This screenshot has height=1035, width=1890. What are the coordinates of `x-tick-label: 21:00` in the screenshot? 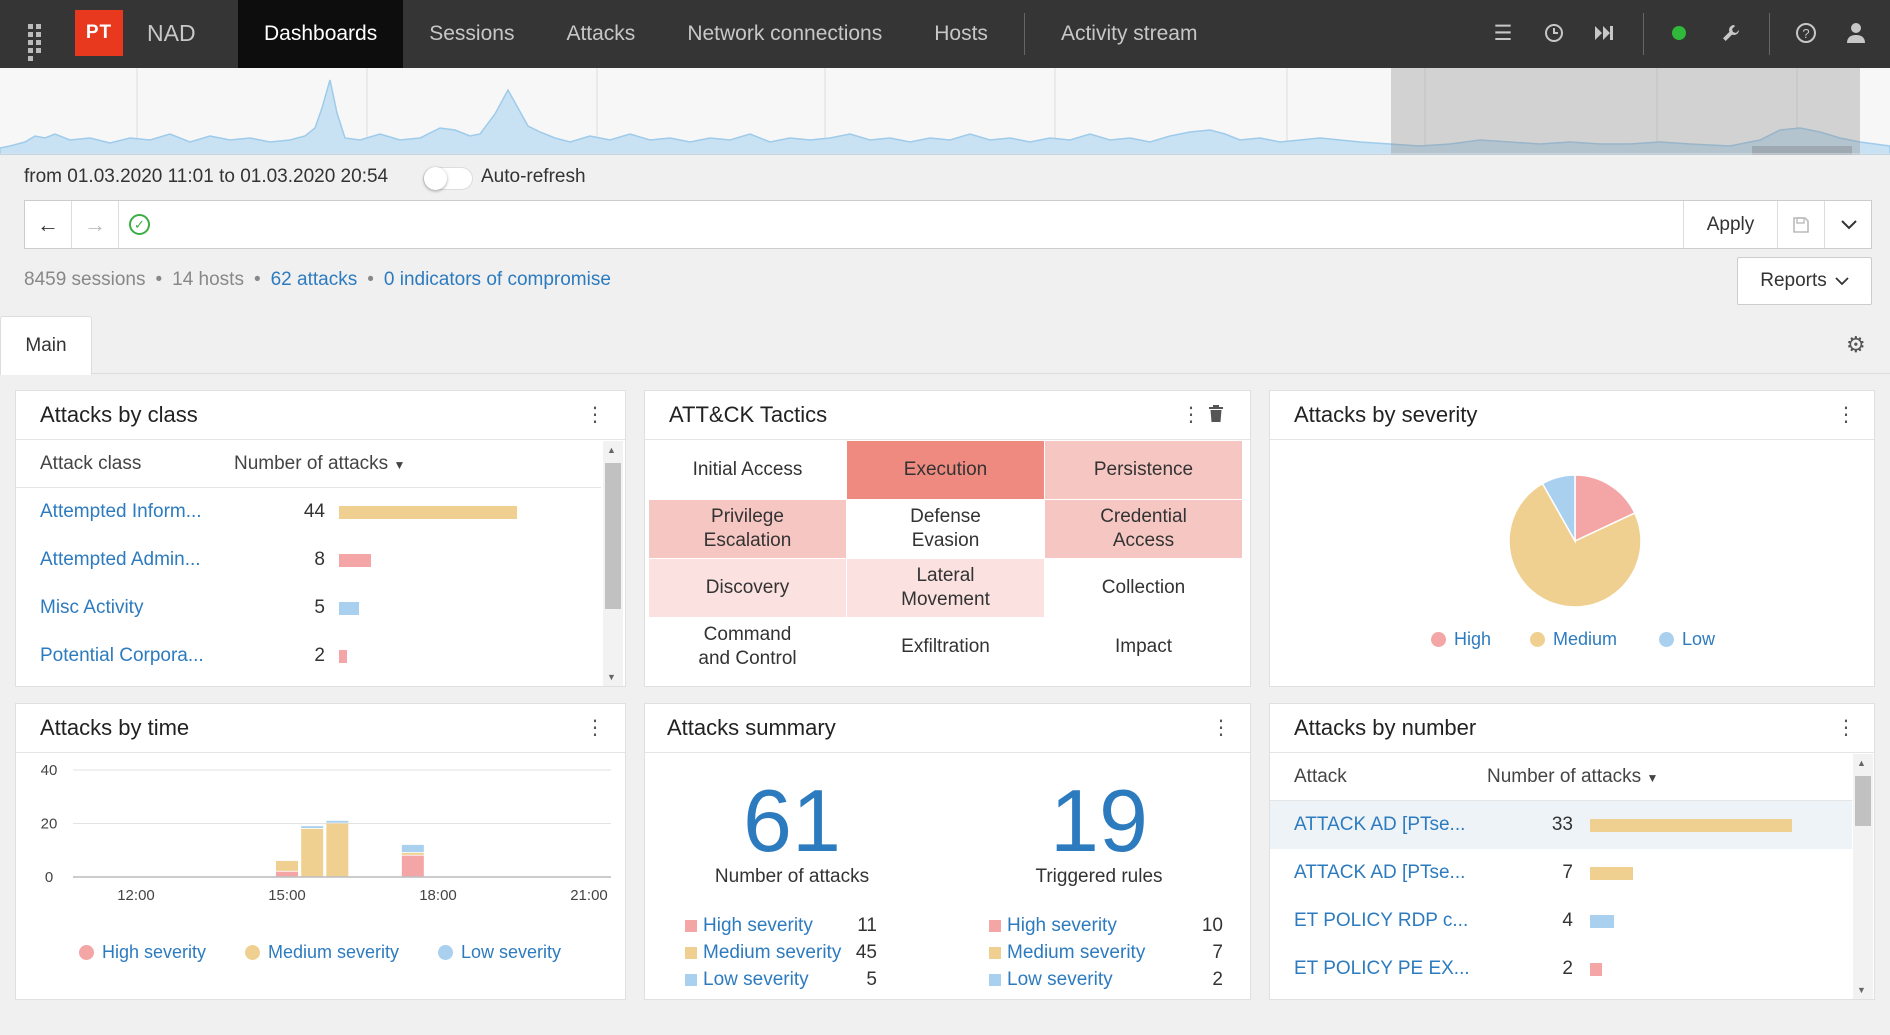 It's located at (589, 895).